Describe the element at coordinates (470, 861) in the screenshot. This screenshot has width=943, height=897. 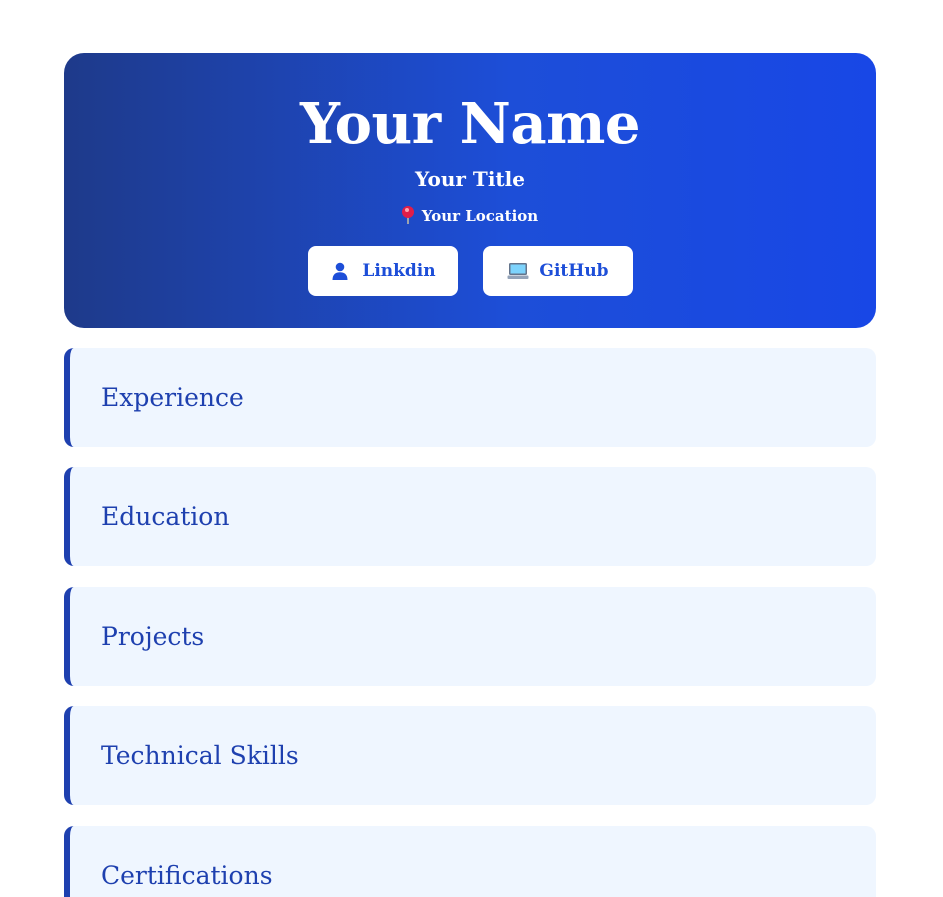
I see `section-certifications: Certifications` at that location.